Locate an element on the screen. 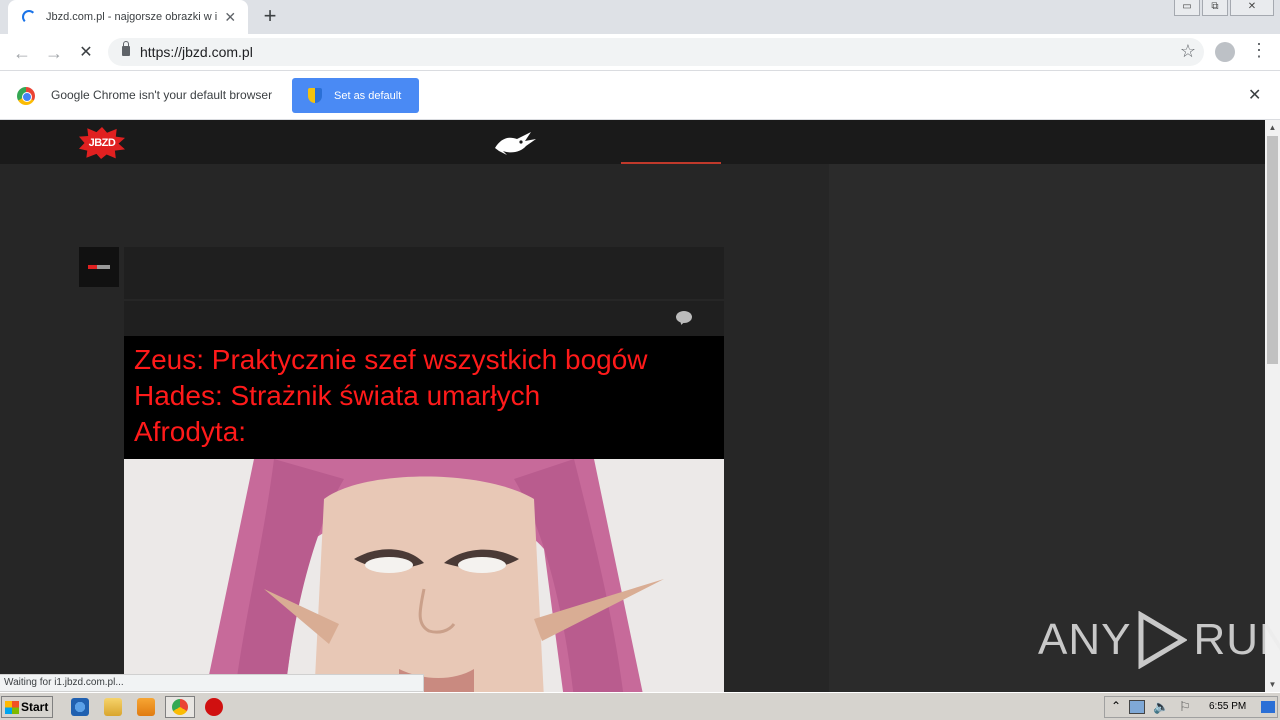 The image size is (1280, 720). windows-logo-icon is located at coordinates (12, 707).